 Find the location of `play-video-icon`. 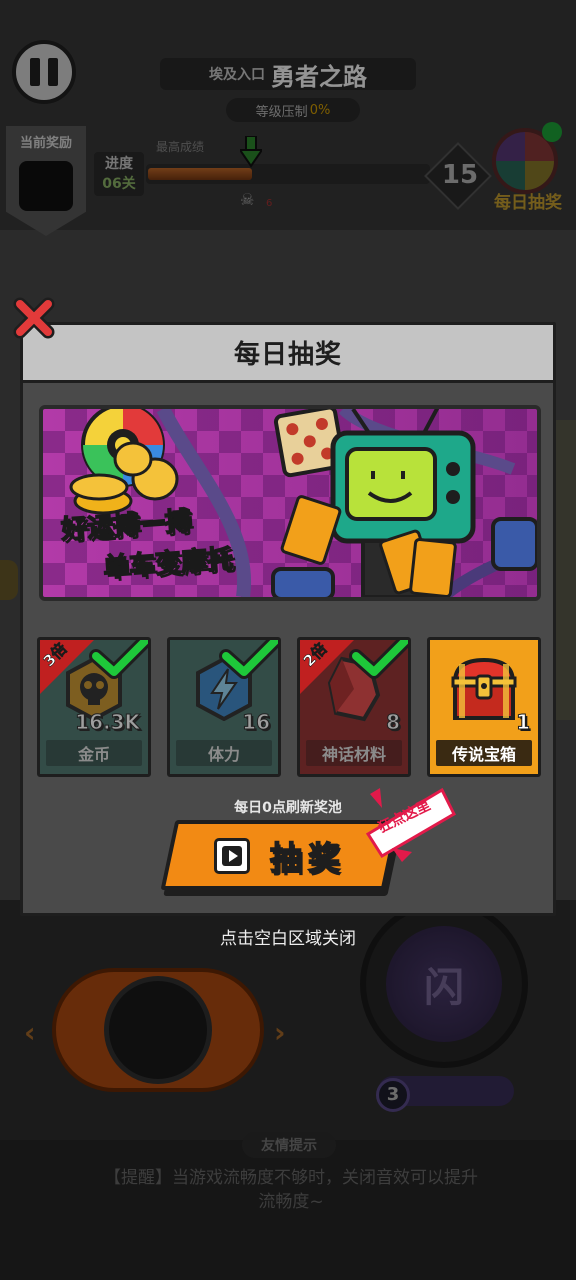

play-video-icon is located at coordinates (232, 856).